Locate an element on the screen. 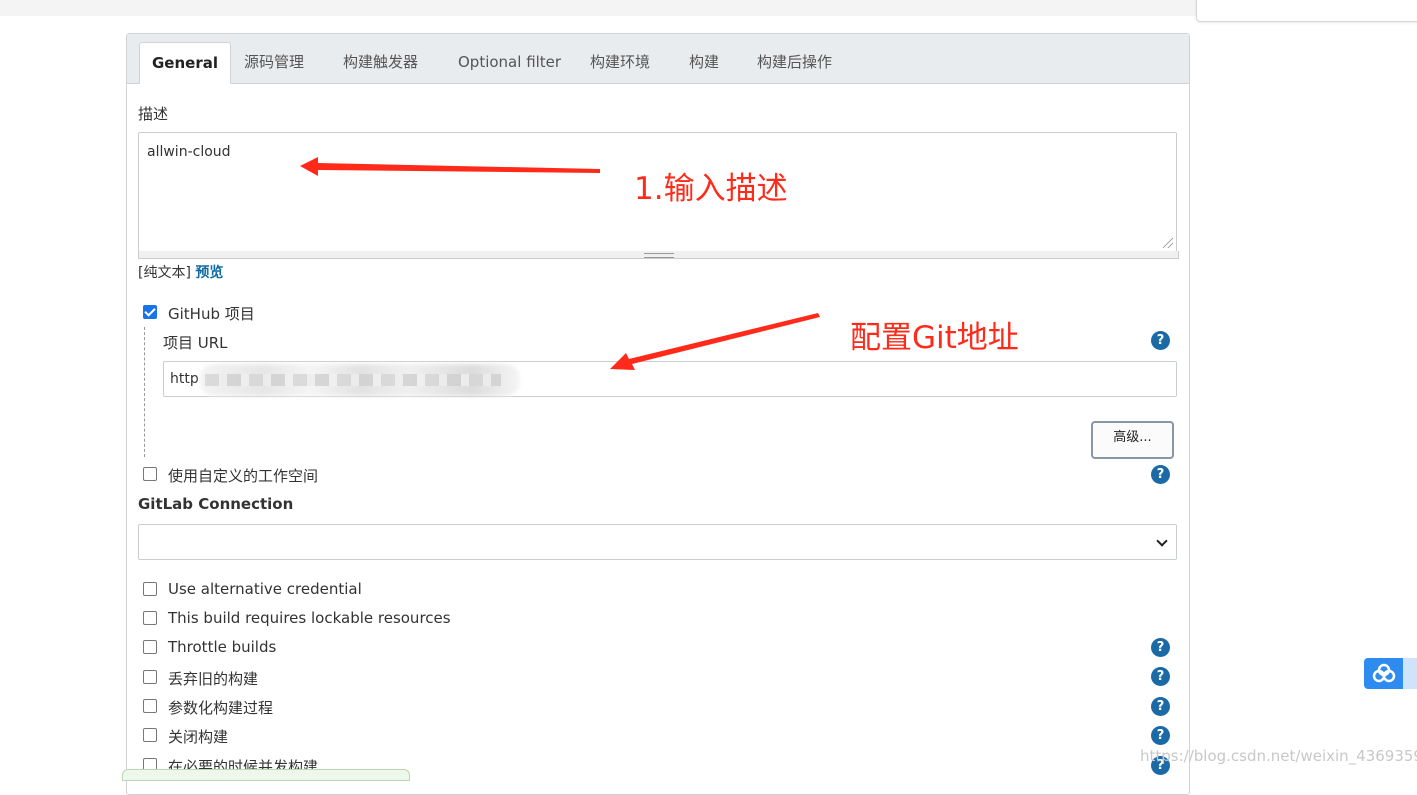 The width and height of the screenshot is (1417, 795). watermark: https://blog.csdn.net/weixin_43693592 is located at coordinates (1278, 756).